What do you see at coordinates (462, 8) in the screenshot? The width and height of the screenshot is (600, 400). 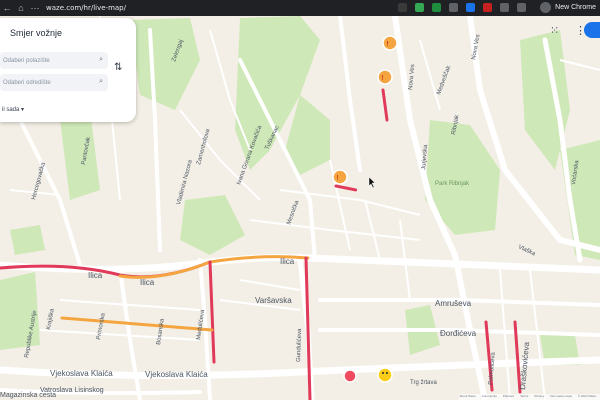 I see `extensions-row` at bounding box center [462, 8].